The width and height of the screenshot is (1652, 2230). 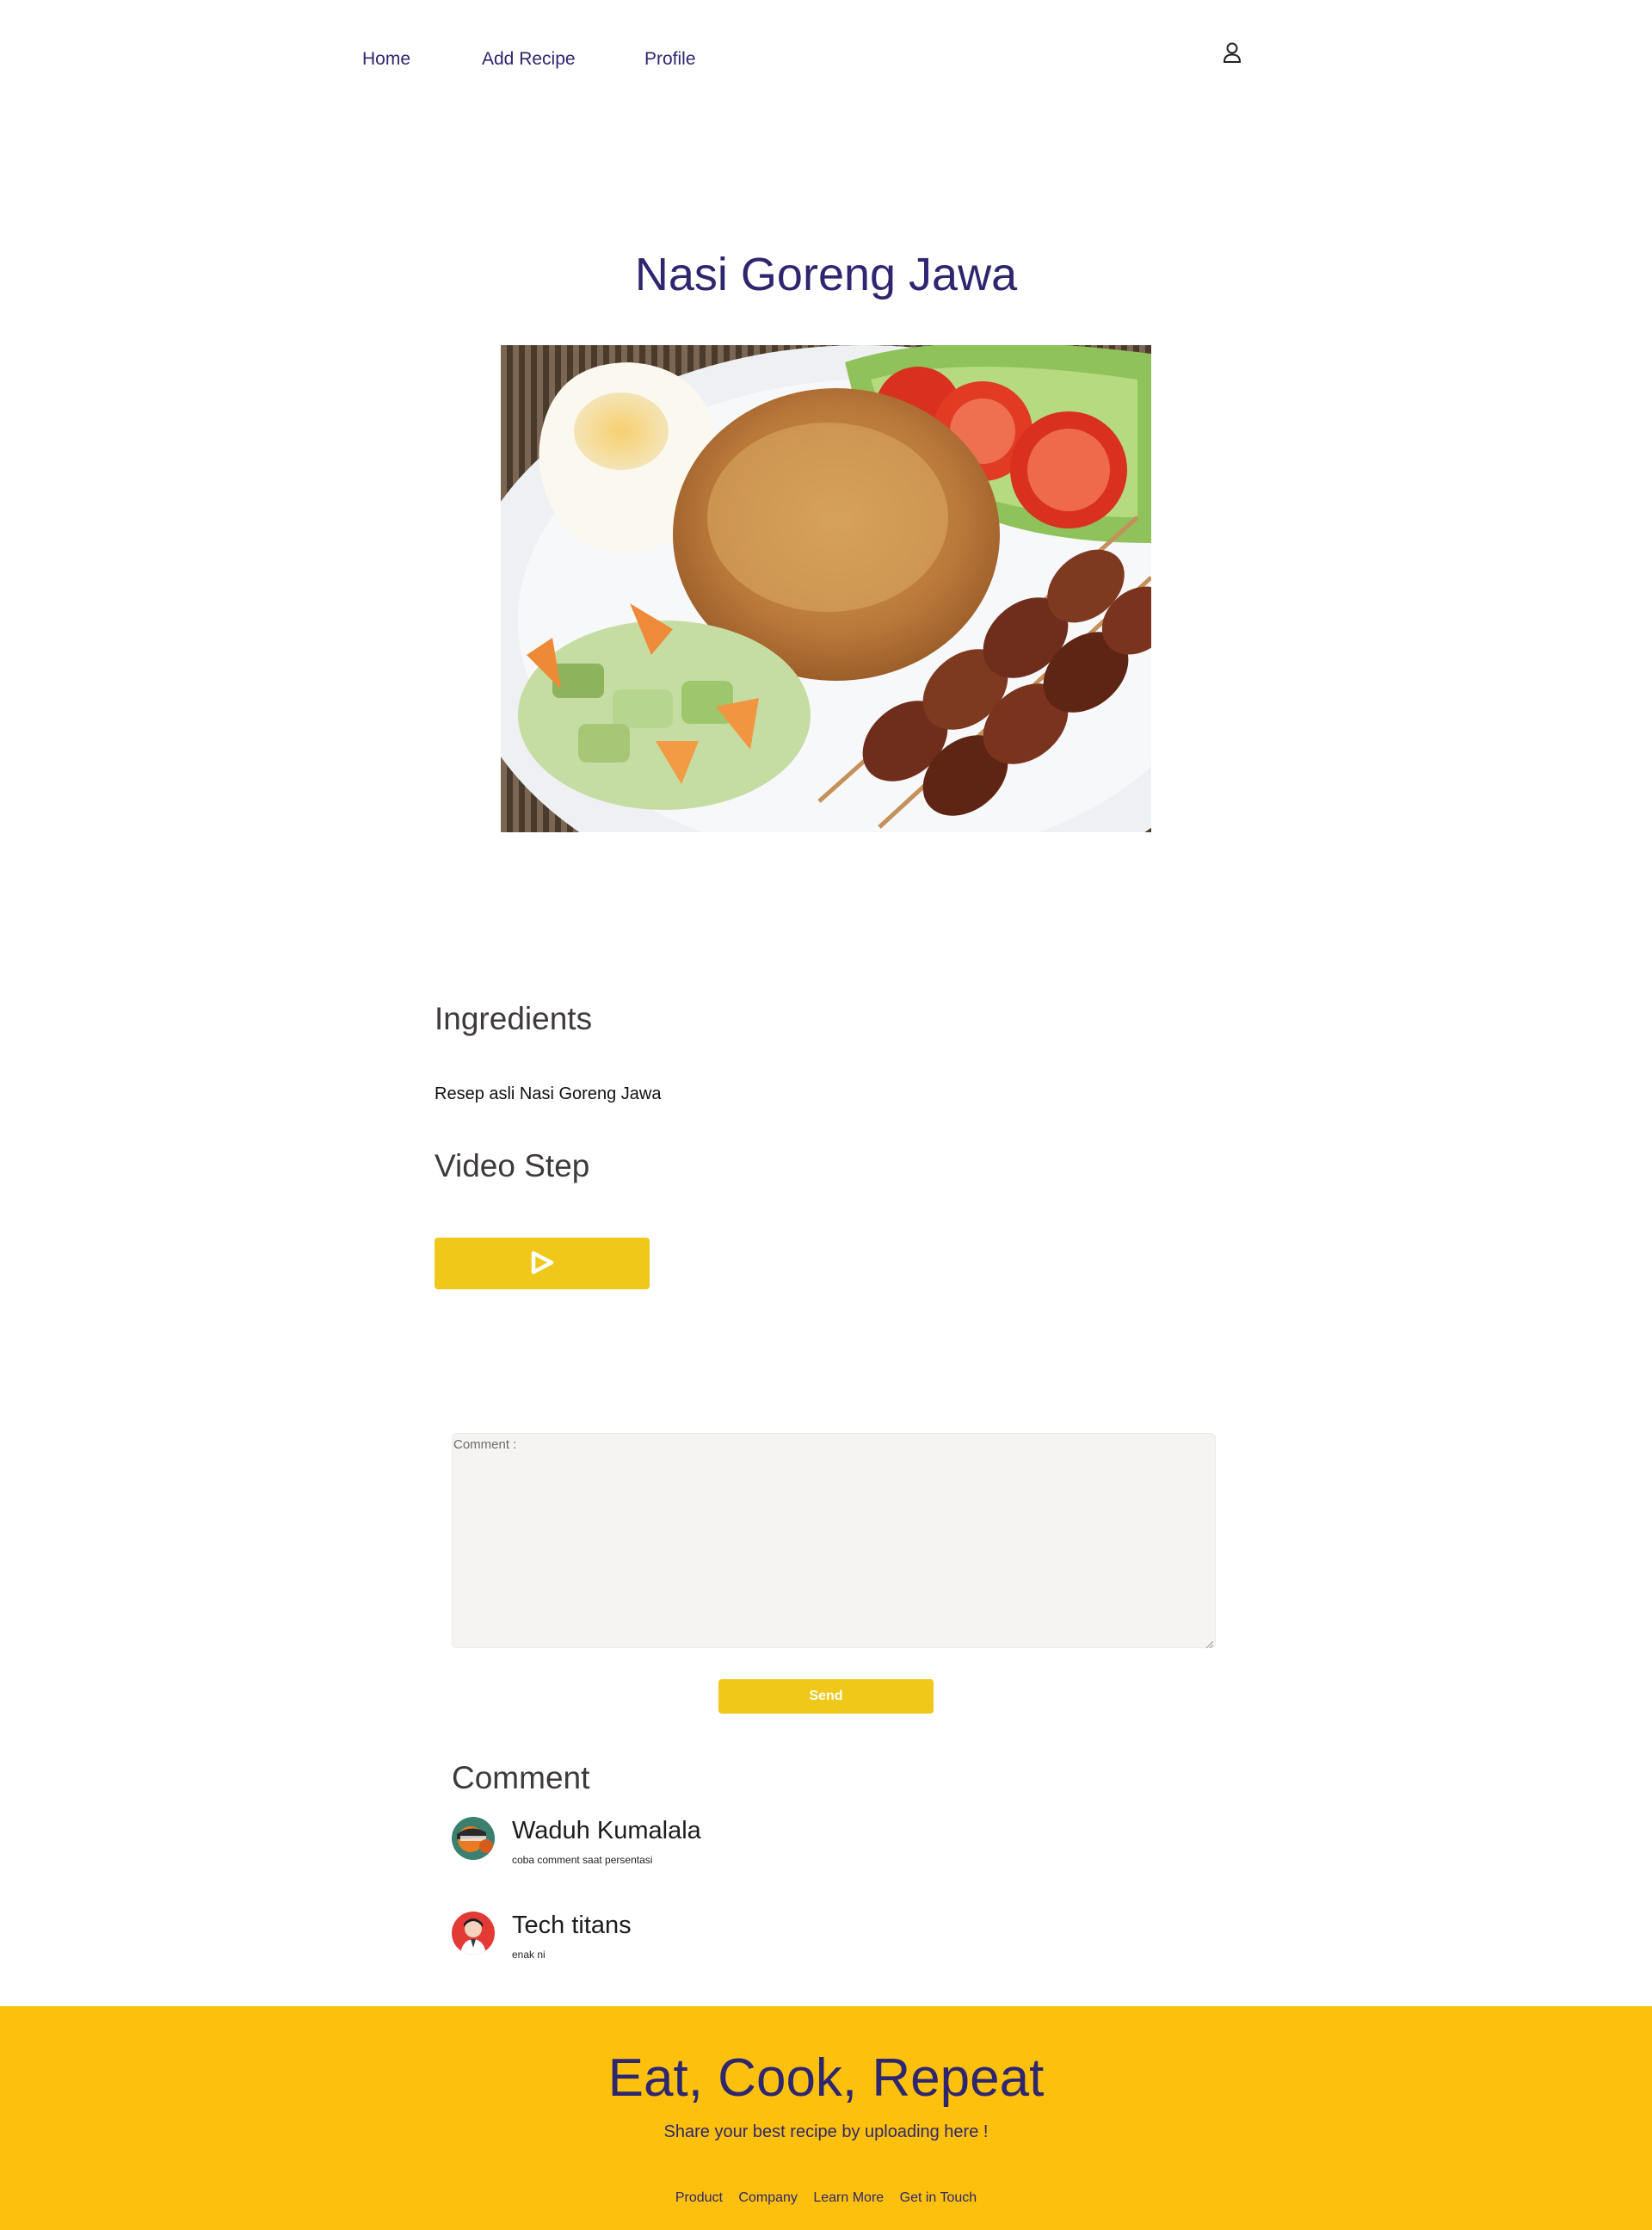 I want to click on comment-text: enak ni, so click(x=529, y=1955).